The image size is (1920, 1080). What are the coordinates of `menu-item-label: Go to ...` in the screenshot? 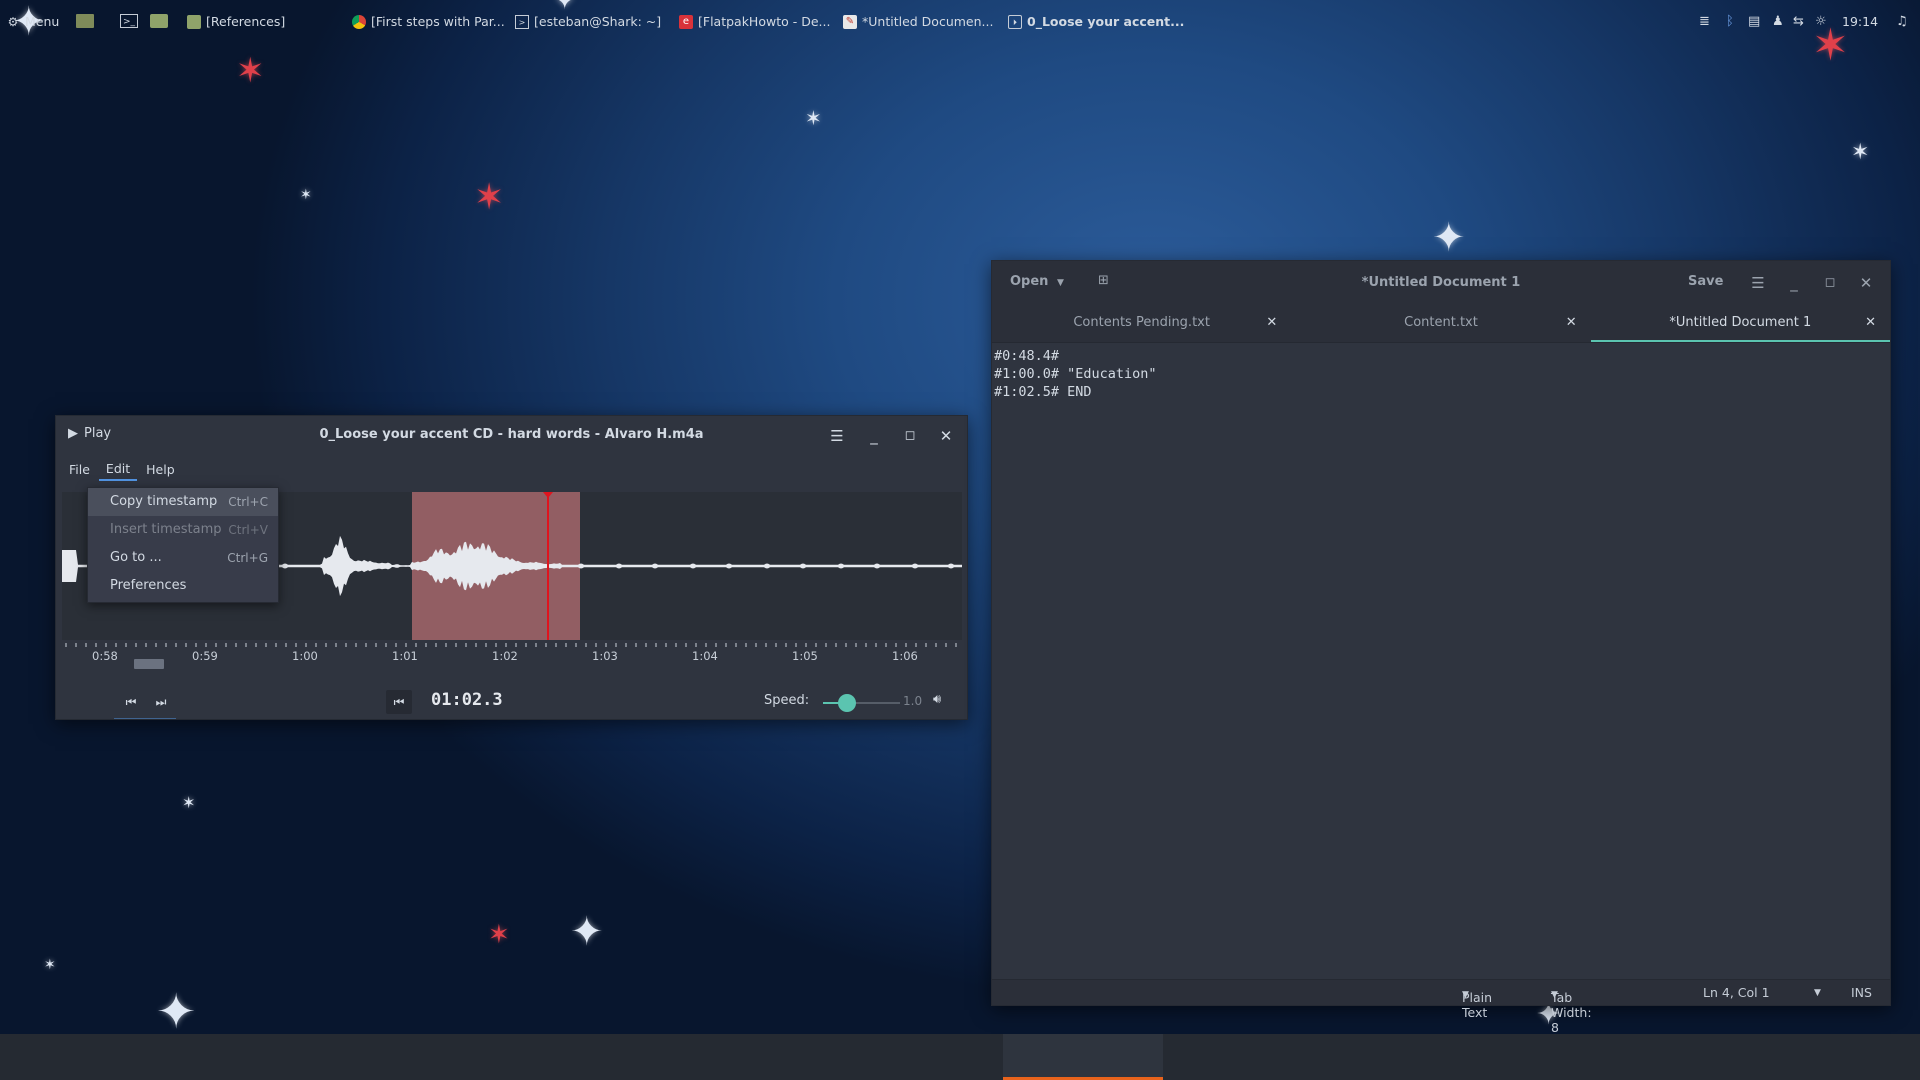 It's located at (136, 557).